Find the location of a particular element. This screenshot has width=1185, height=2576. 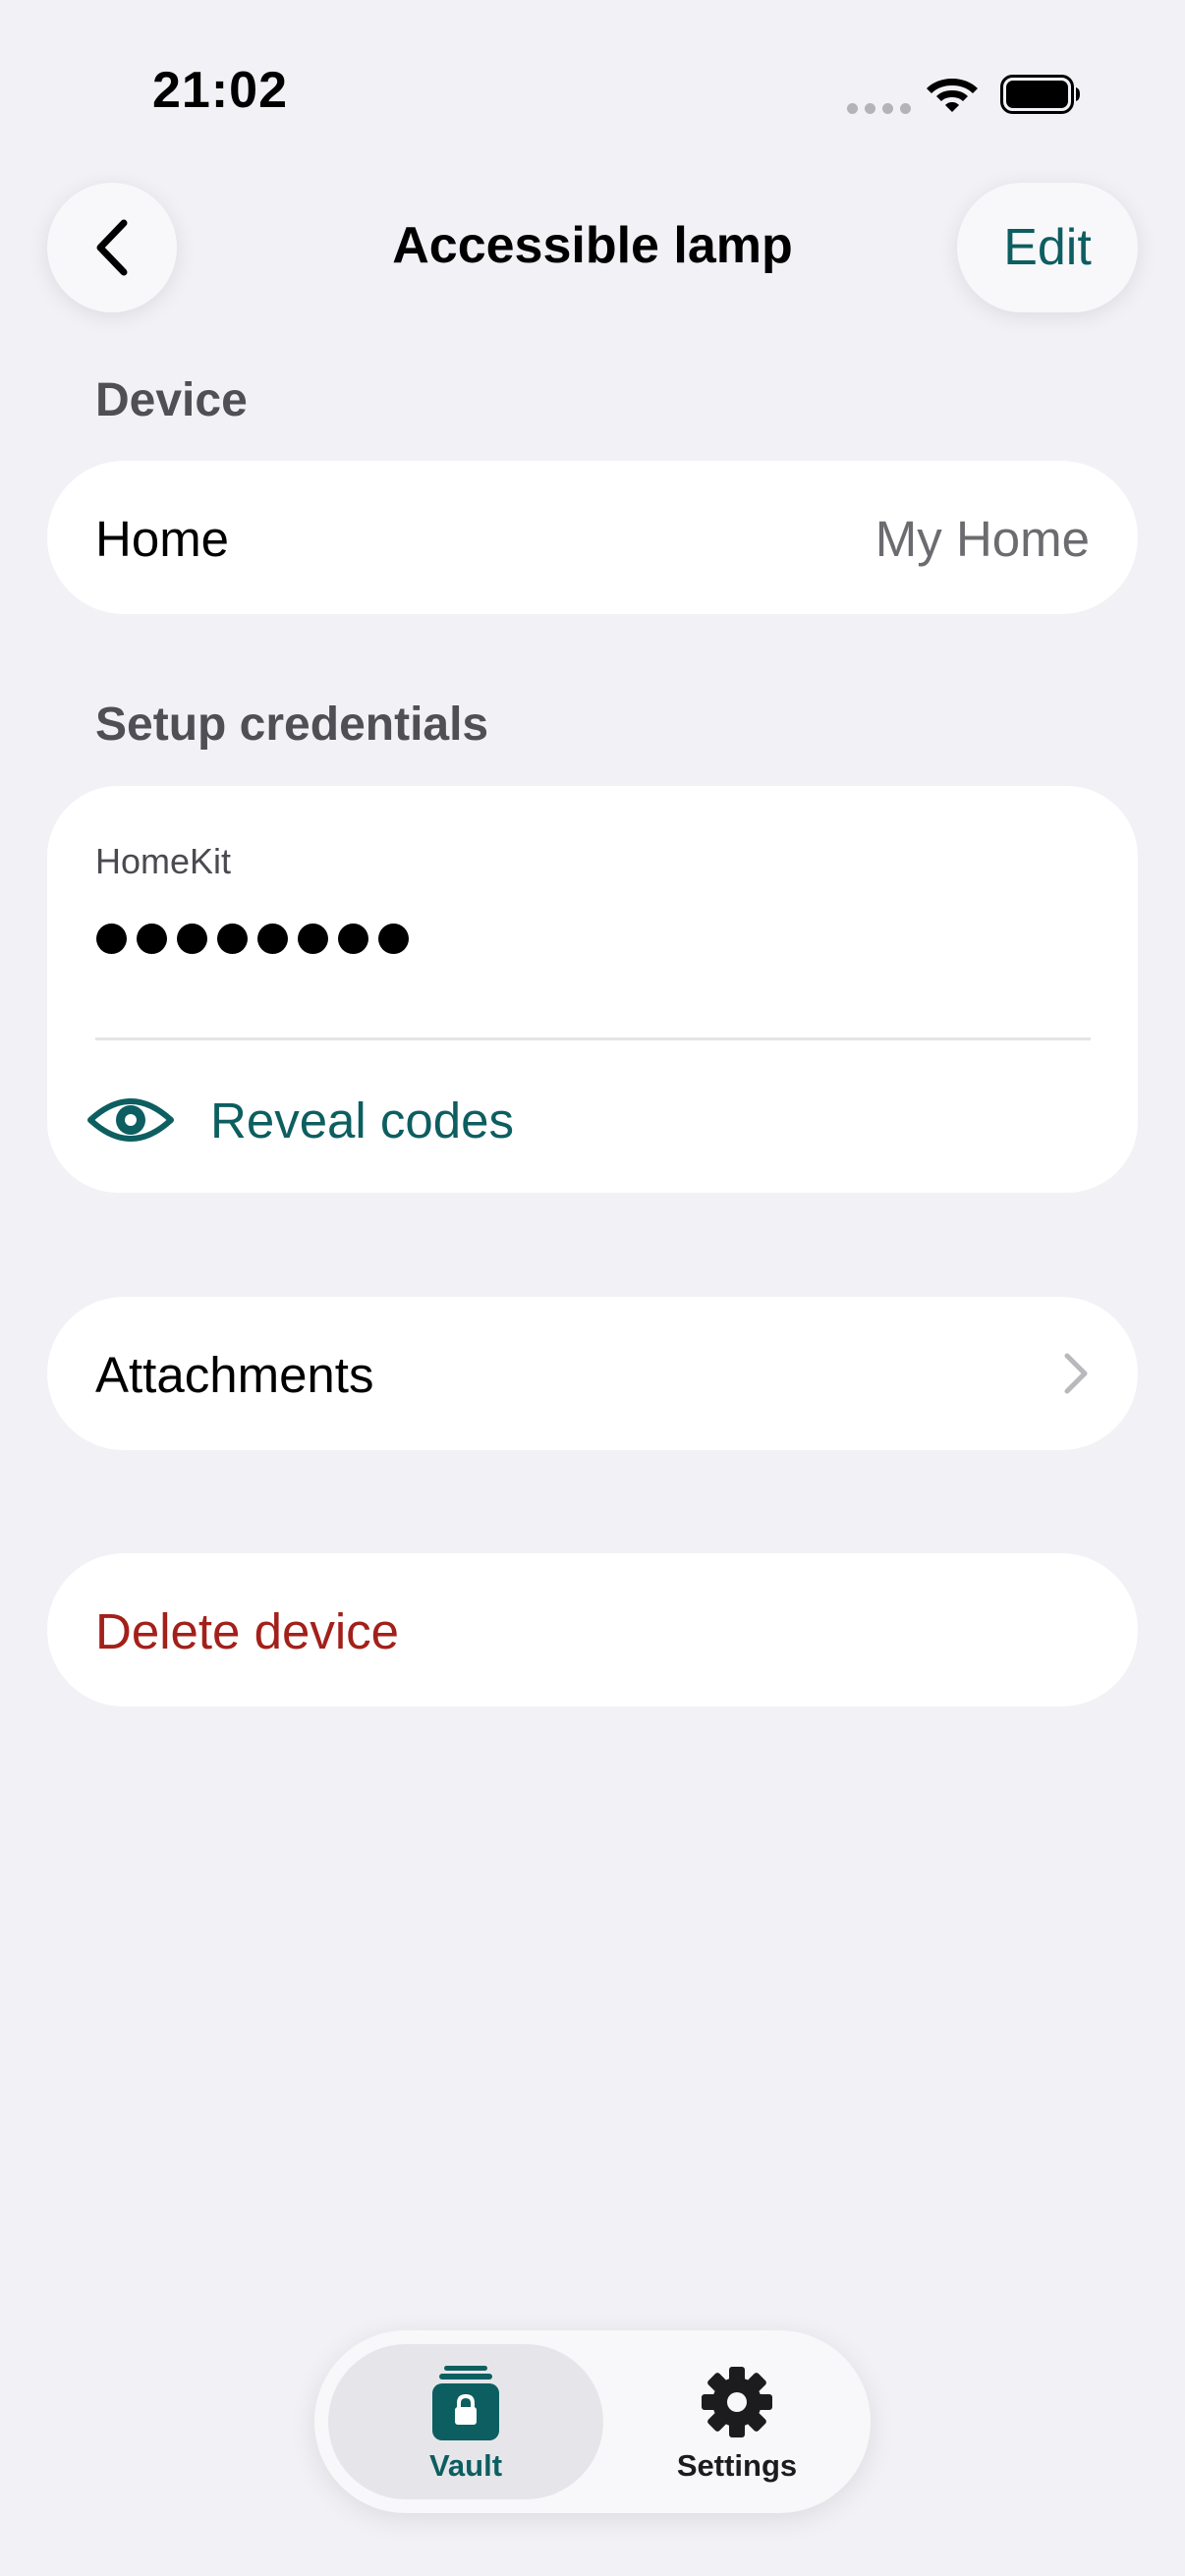

divider is located at coordinates (593, 1038).